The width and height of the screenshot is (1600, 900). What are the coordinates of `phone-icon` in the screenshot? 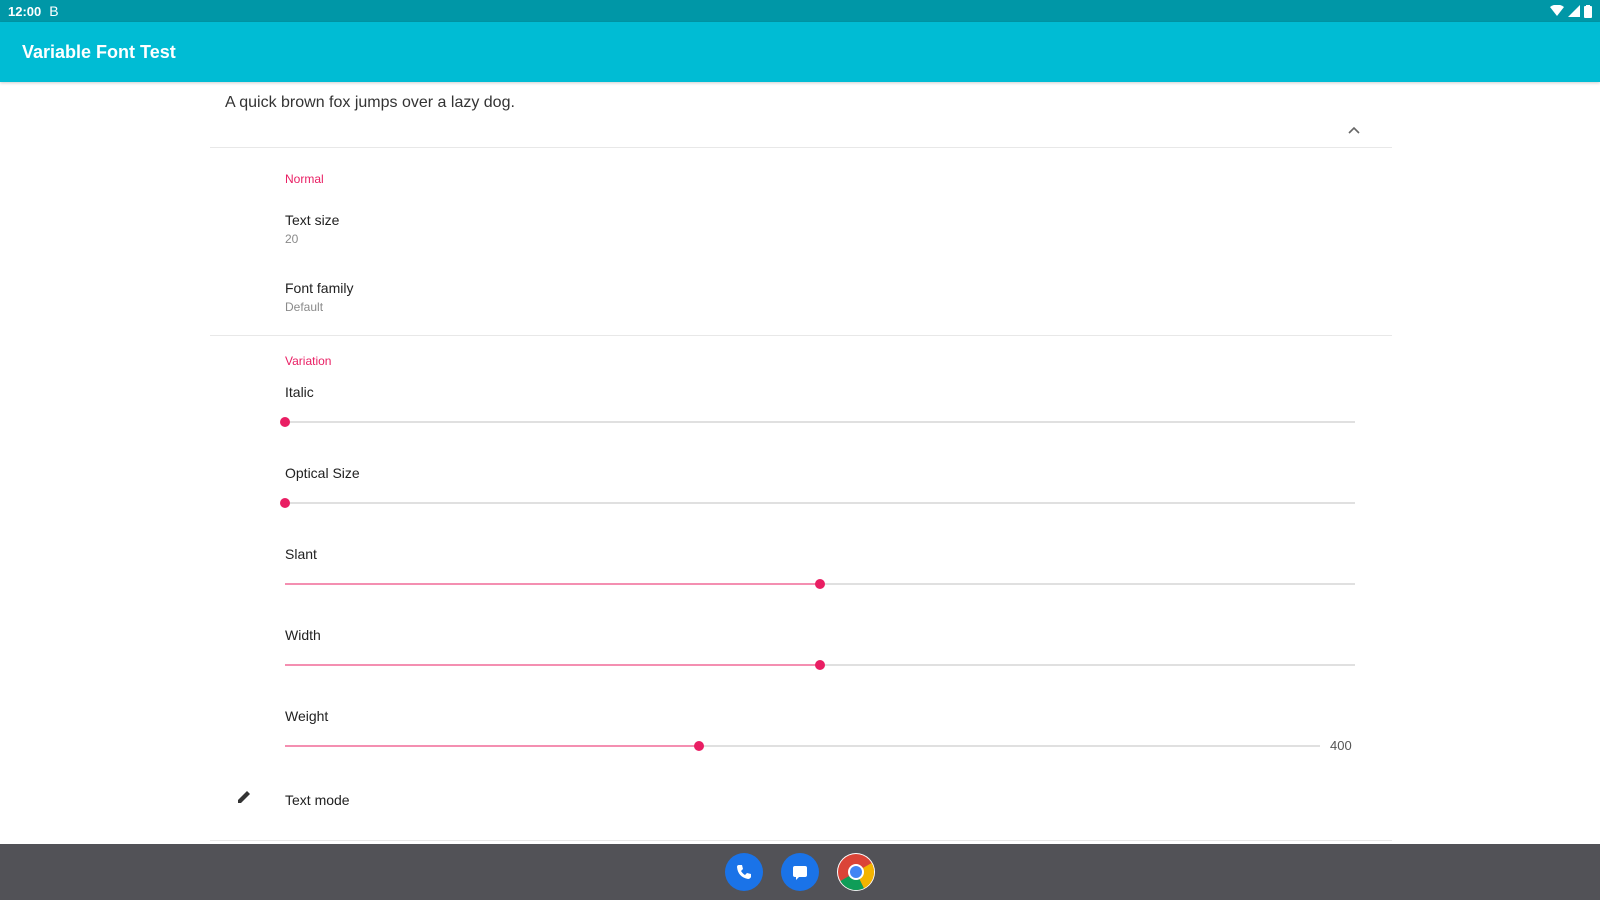 It's located at (744, 872).